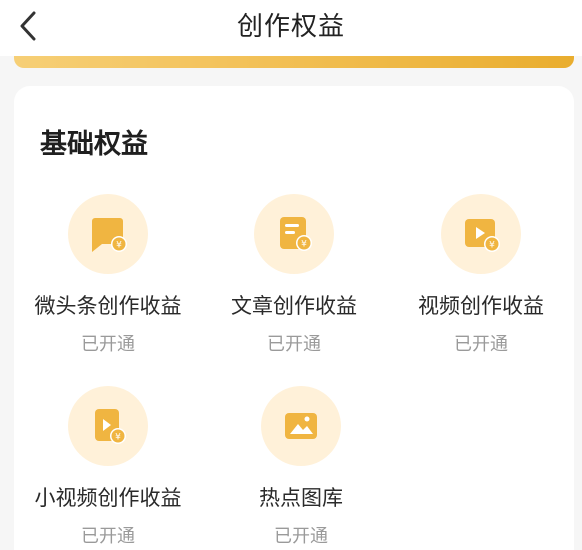 This screenshot has width=582, height=550. What do you see at coordinates (108, 306) in the screenshot?
I see `benefit-label: 微头条创作收益` at bounding box center [108, 306].